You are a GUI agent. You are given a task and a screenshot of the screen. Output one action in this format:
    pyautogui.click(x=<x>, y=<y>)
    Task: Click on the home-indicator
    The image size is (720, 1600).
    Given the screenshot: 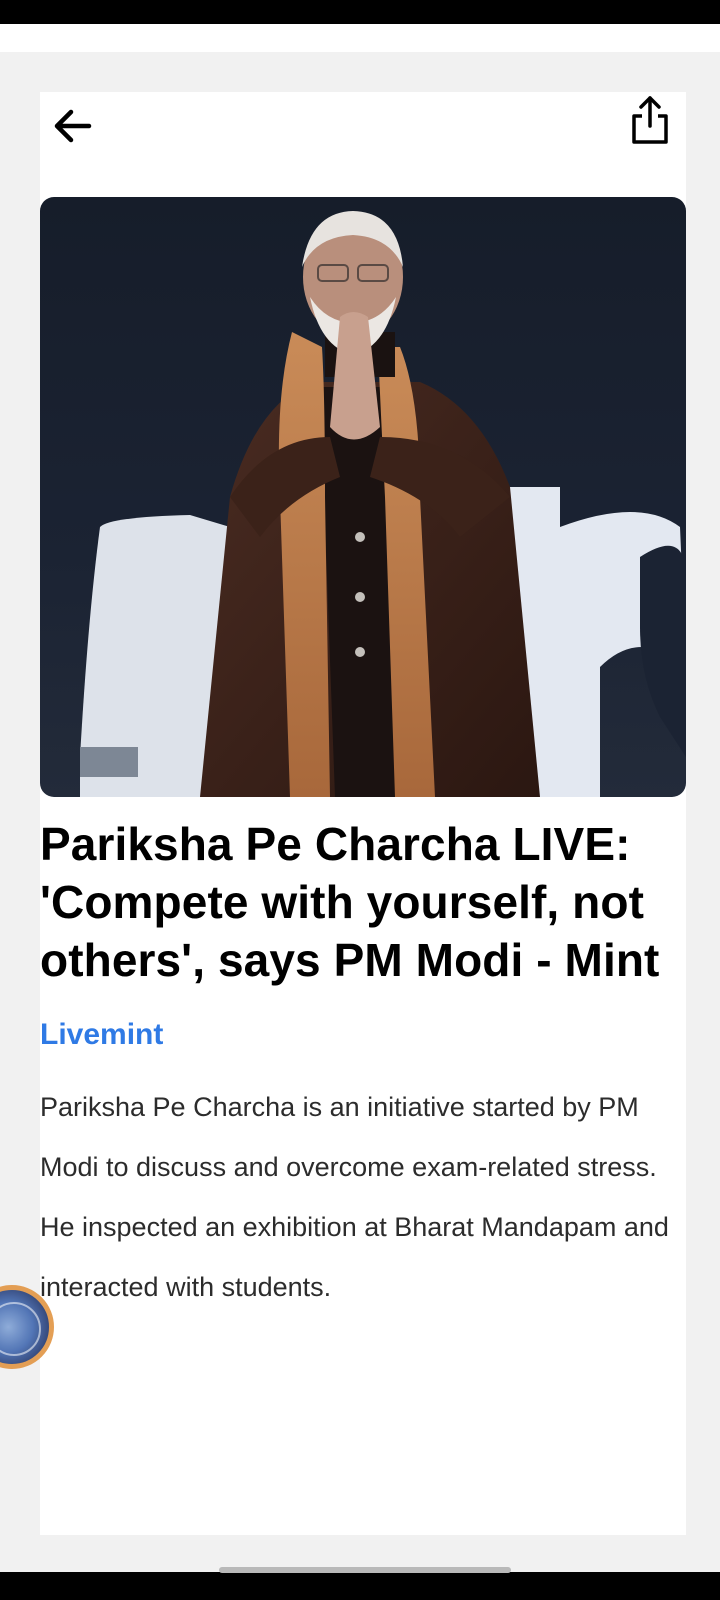 What is the action you would take?
    pyautogui.click(x=365, y=1570)
    